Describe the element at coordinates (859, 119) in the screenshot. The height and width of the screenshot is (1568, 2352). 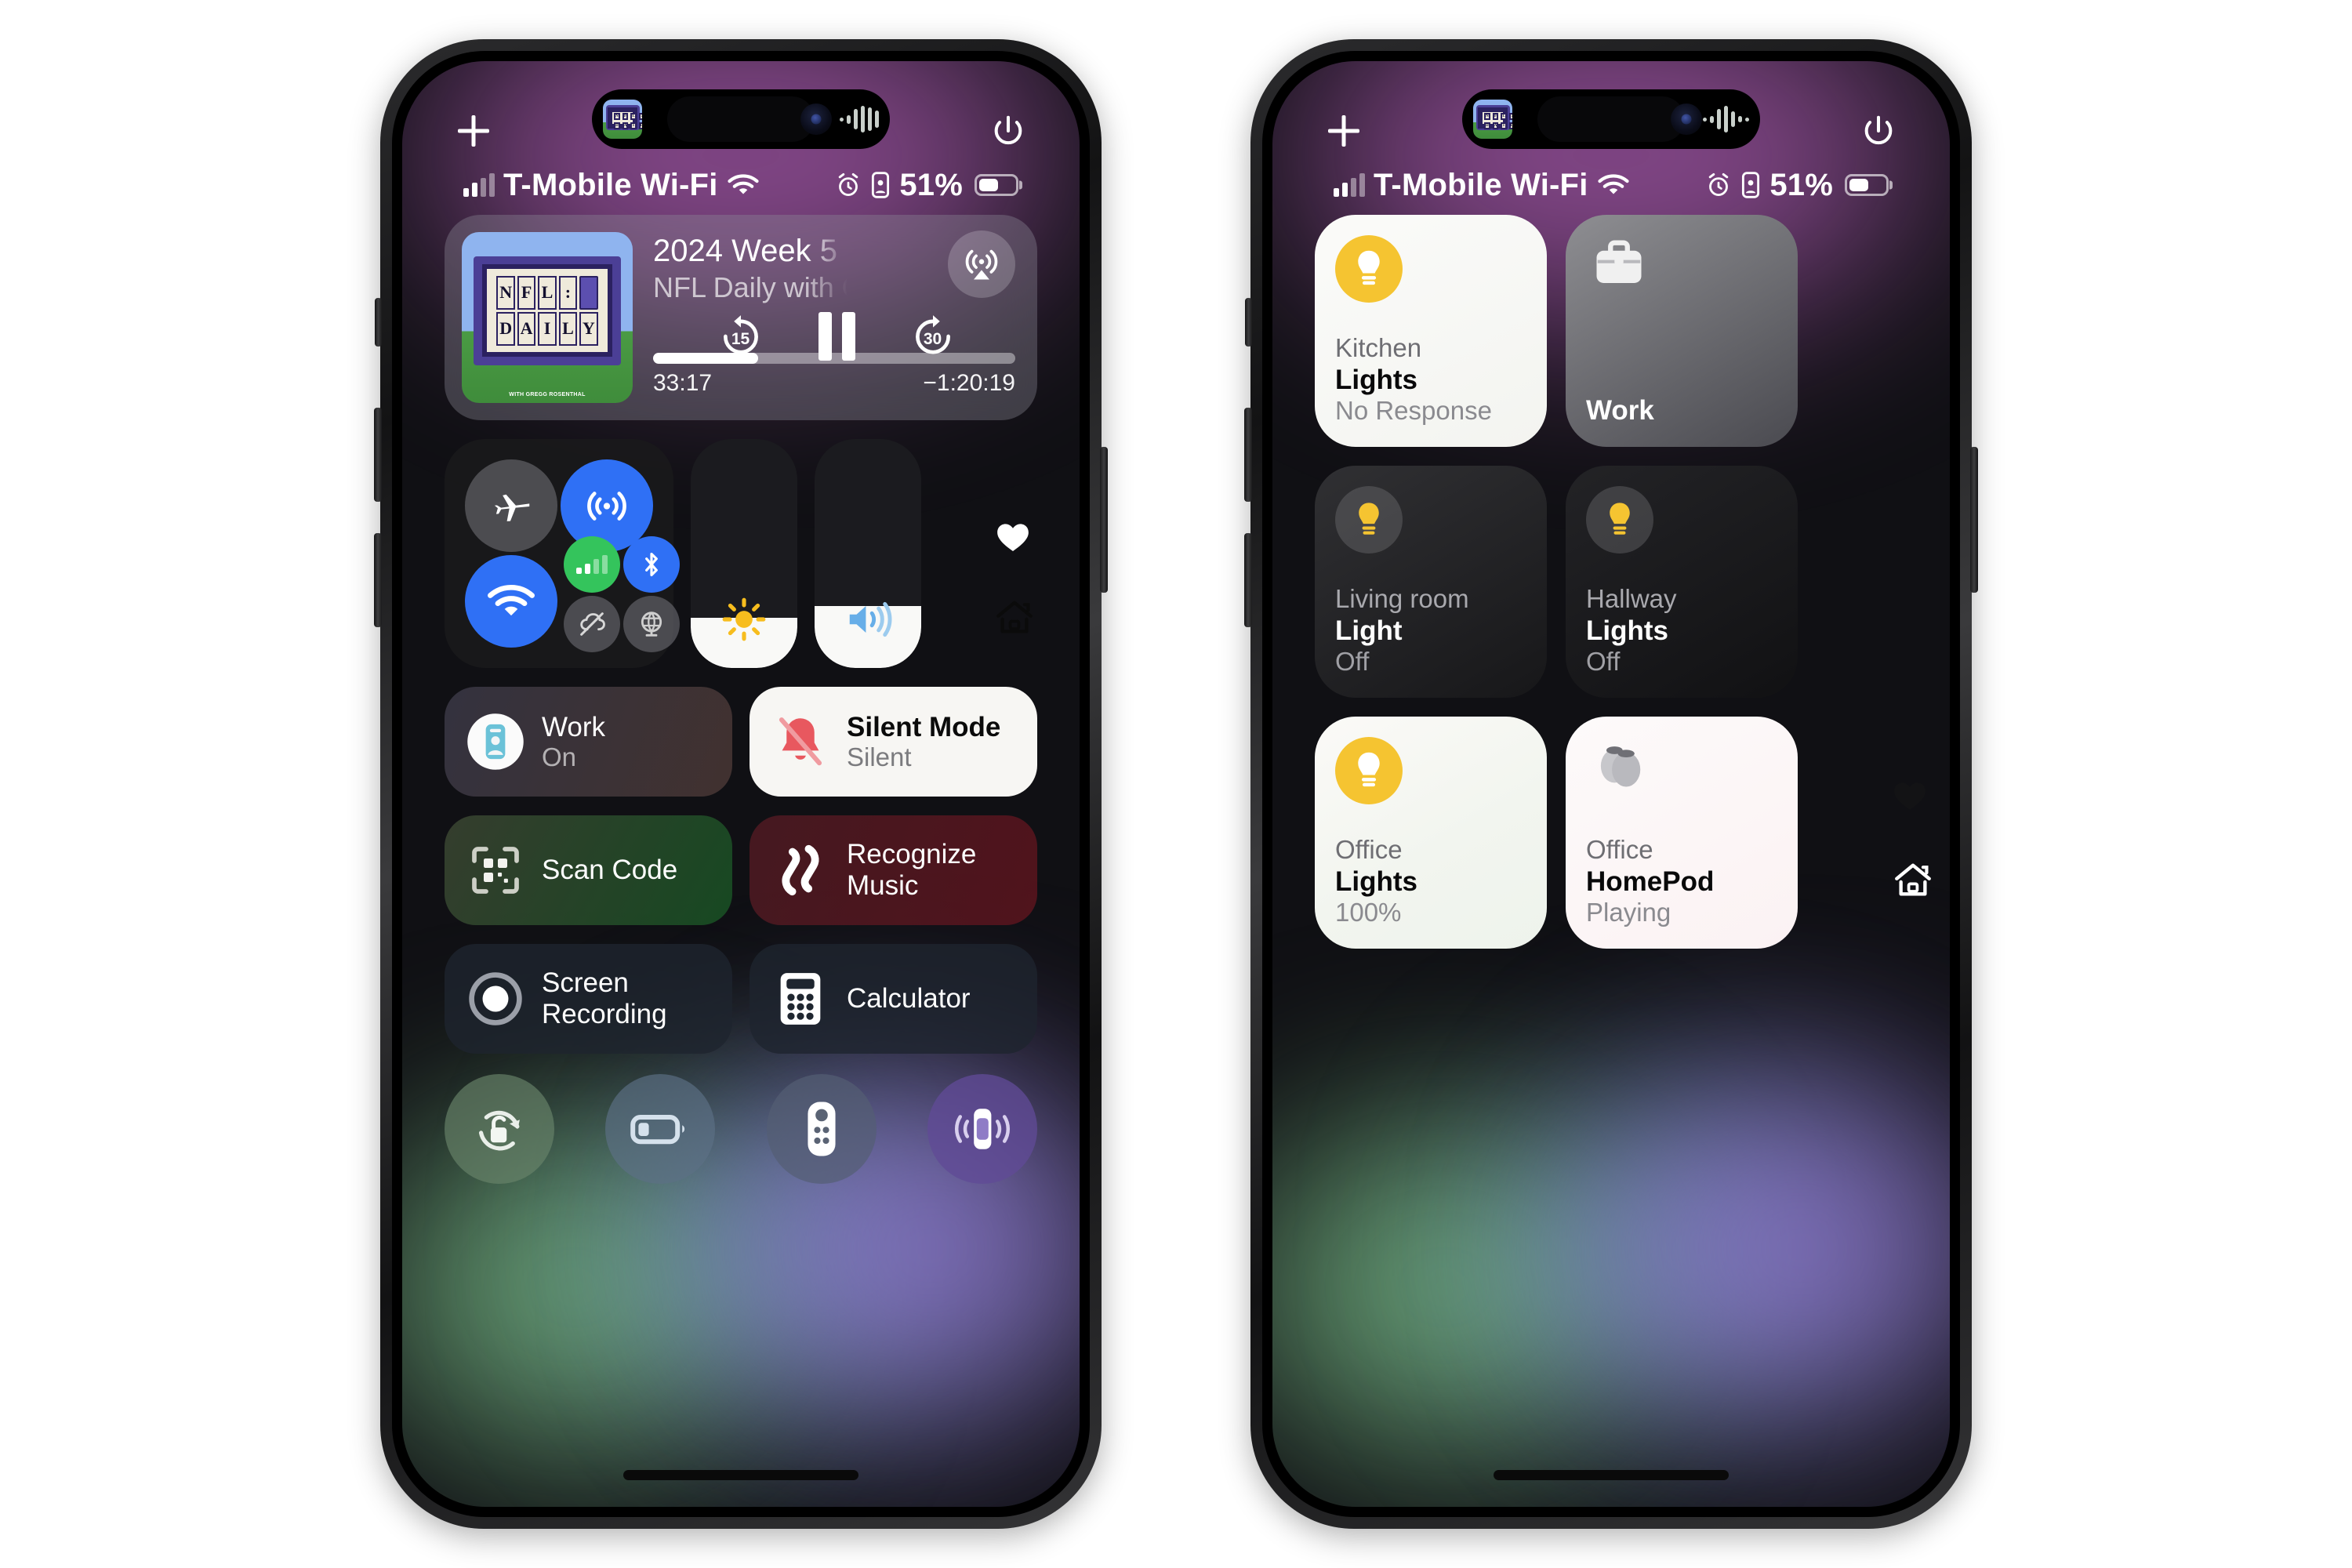
I see `audio-waveform-icon` at that location.